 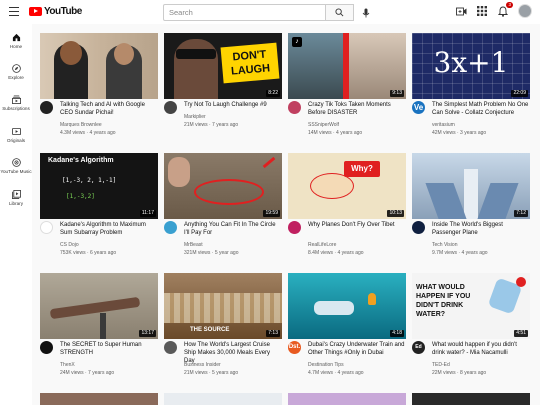 I want to click on thumbnail-caption: DON'T LAUGH, so click(x=250, y=63).